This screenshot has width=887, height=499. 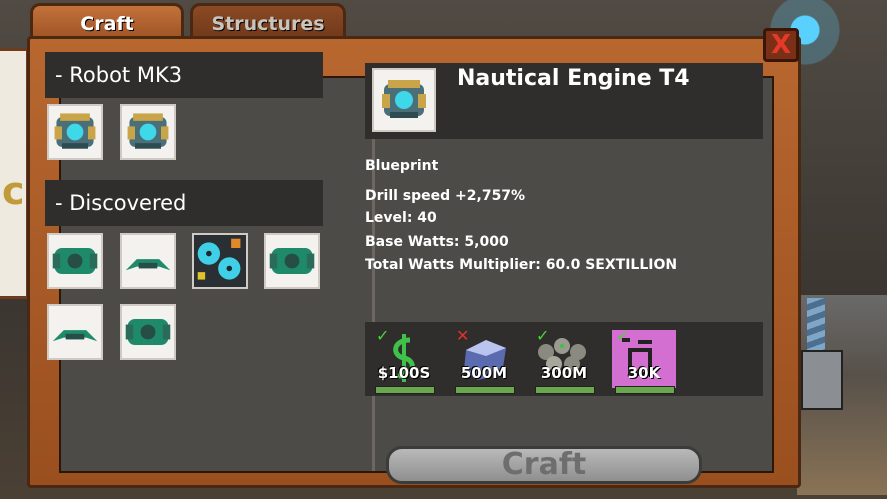 I want to click on nautical-engine-icon, so click(x=404, y=100).